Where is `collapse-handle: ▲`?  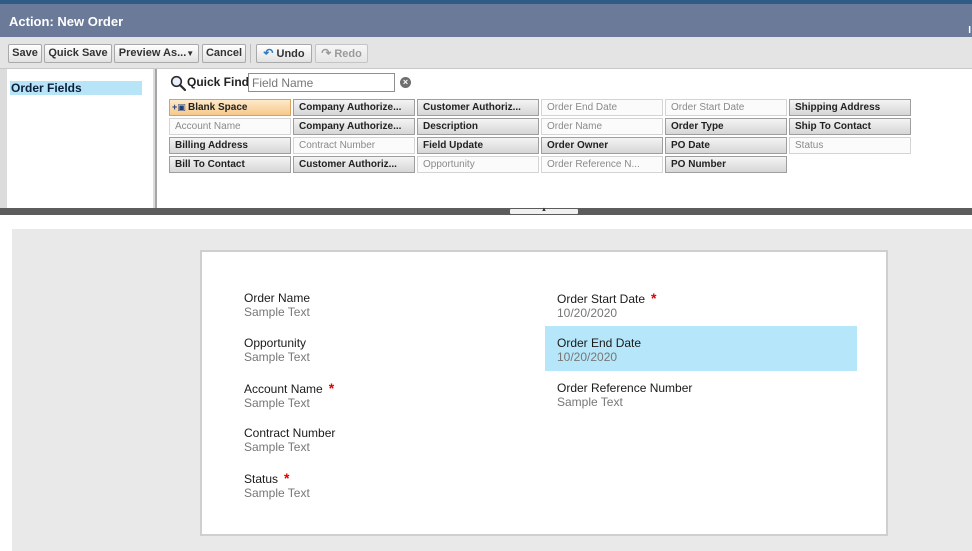 collapse-handle: ▲ is located at coordinates (544, 210).